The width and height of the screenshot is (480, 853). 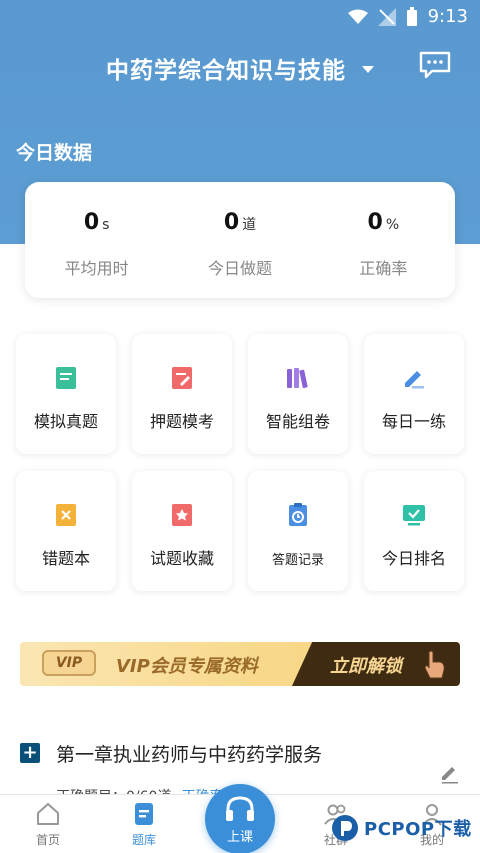 I want to click on stat-label: 正确率, so click(x=383, y=268).